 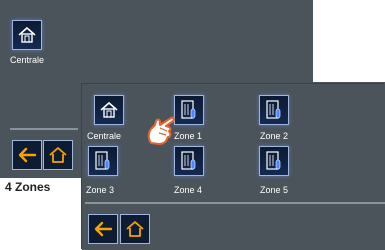 I want to click on front-back-button, so click(x=103, y=229).